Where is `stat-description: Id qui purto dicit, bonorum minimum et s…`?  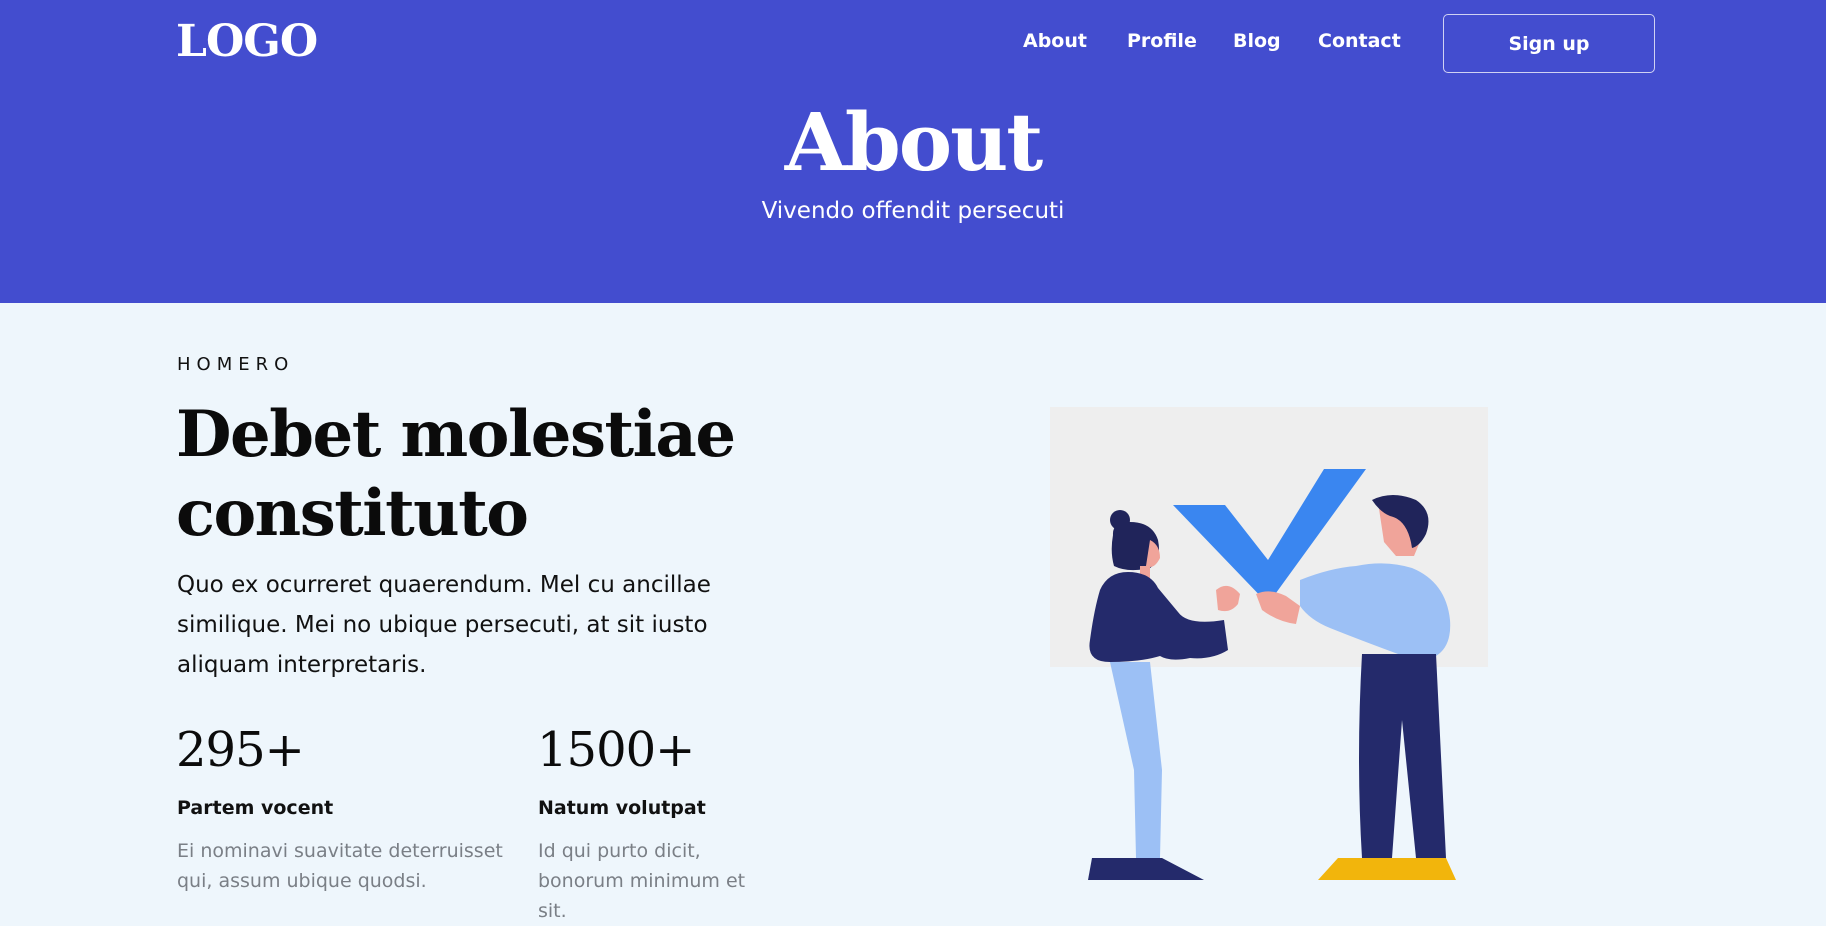 stat-description: Id qui purto dicit, bonorum minimum et s… is located at coordinates (642, 881).